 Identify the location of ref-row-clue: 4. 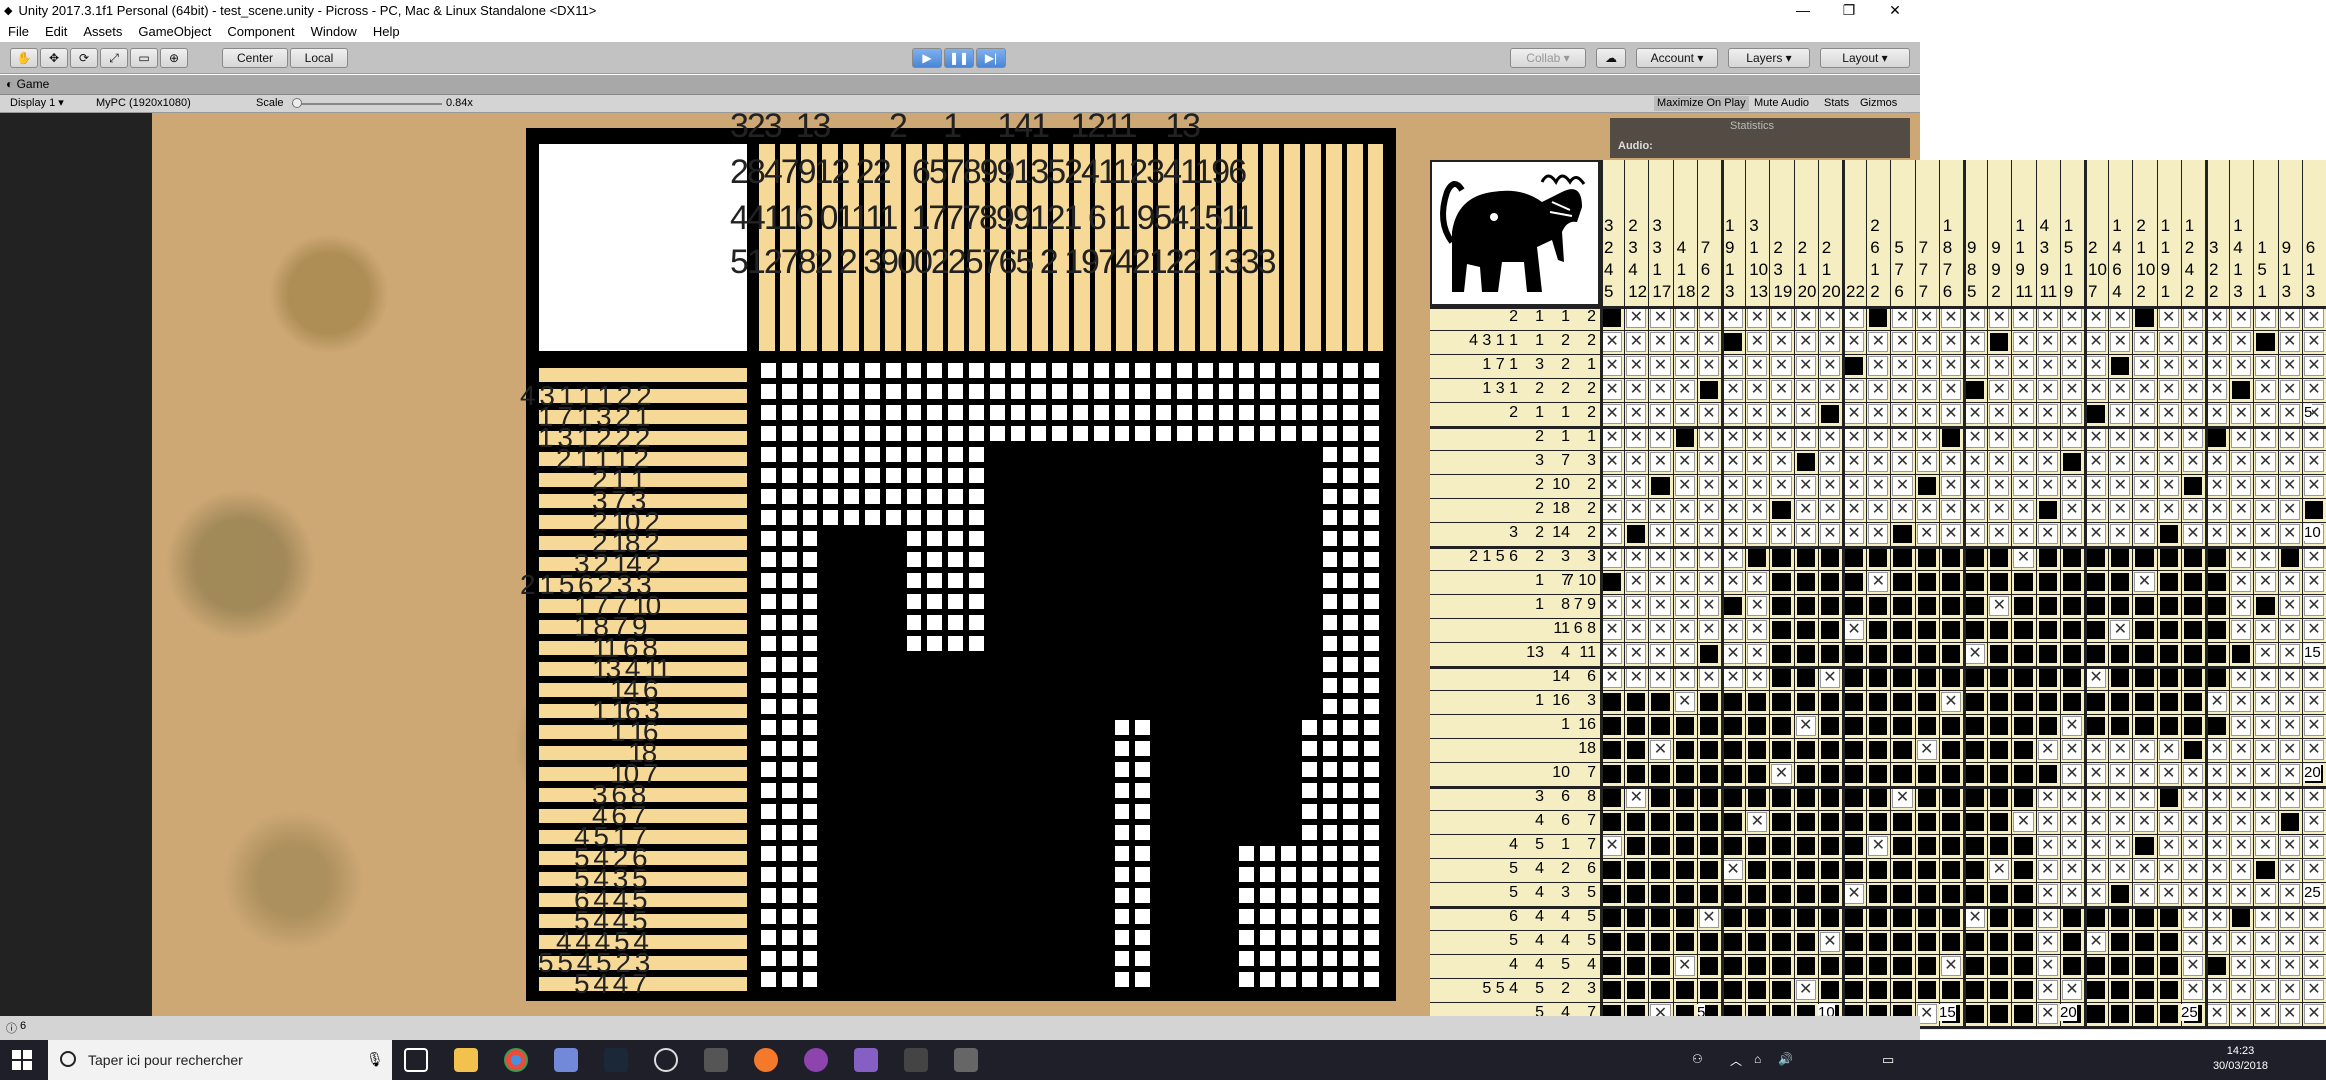
(1591, 964).